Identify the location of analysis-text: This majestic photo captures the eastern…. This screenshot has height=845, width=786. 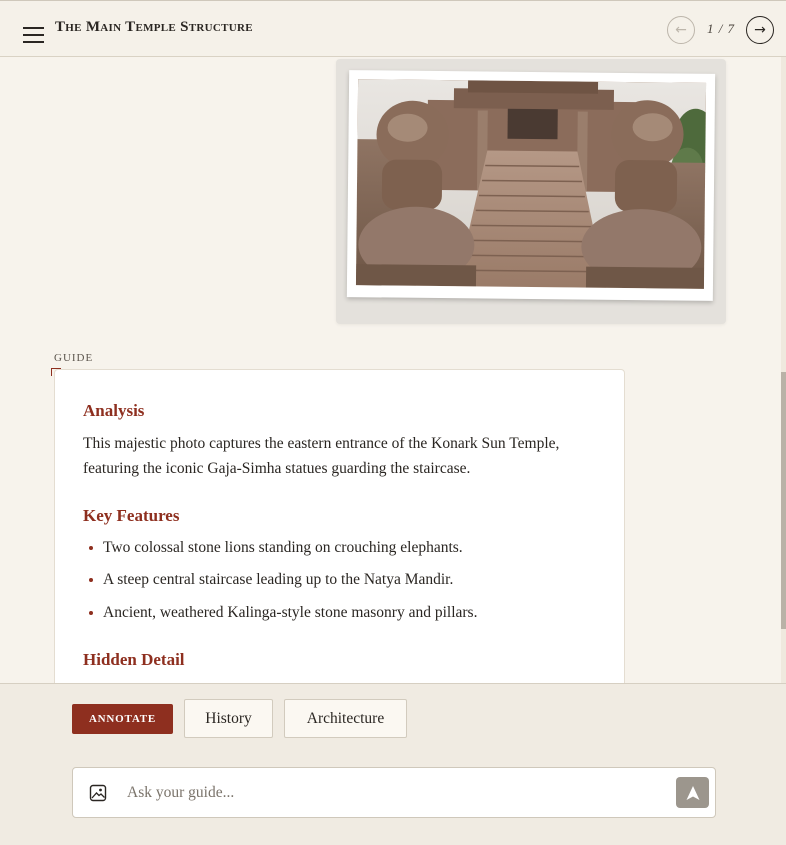
(321, 456).